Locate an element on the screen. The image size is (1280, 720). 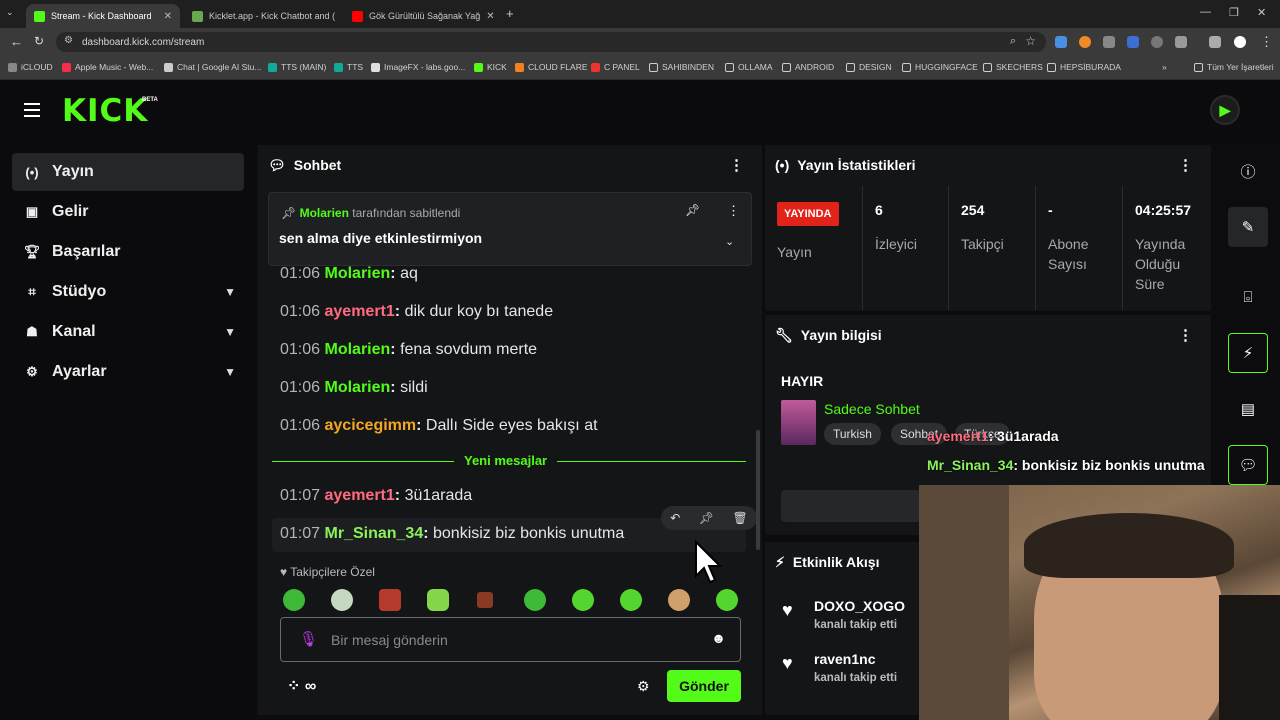
bookmark-folder: DESIGN is located at coordinates (869, 67).